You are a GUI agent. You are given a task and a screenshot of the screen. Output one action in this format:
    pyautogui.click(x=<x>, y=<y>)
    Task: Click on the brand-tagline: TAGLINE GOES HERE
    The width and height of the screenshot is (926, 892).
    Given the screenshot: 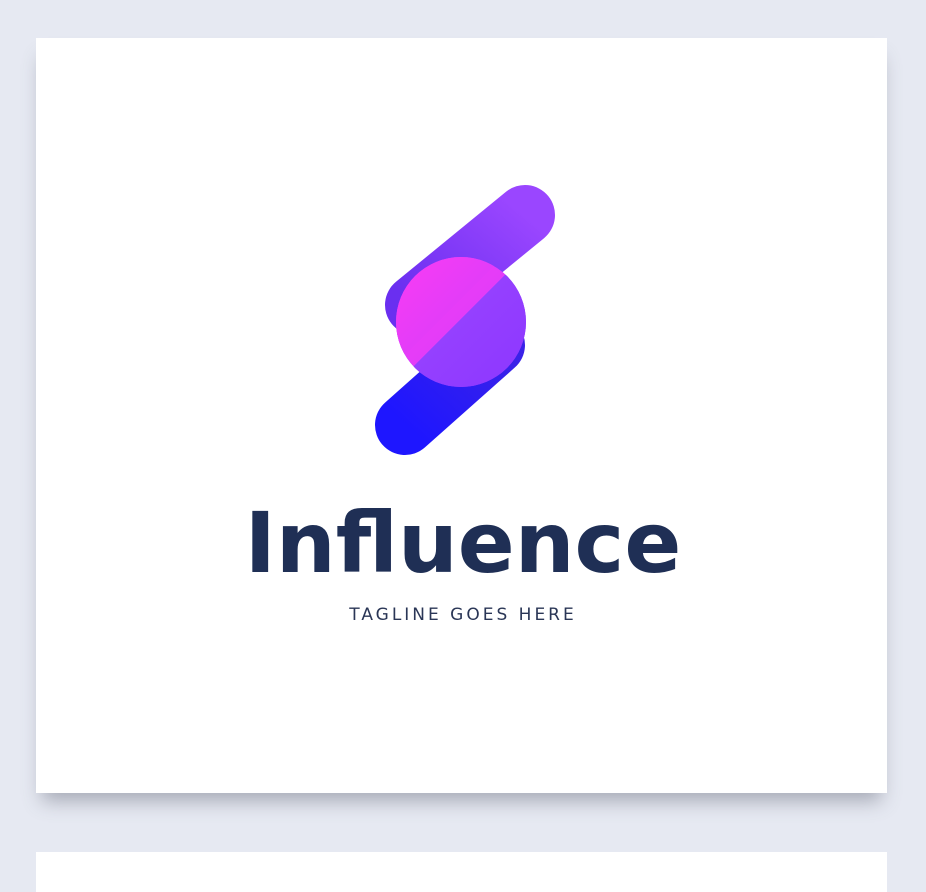 What is the action you would take?
    pyautogui.click(x=463, y=615)
    